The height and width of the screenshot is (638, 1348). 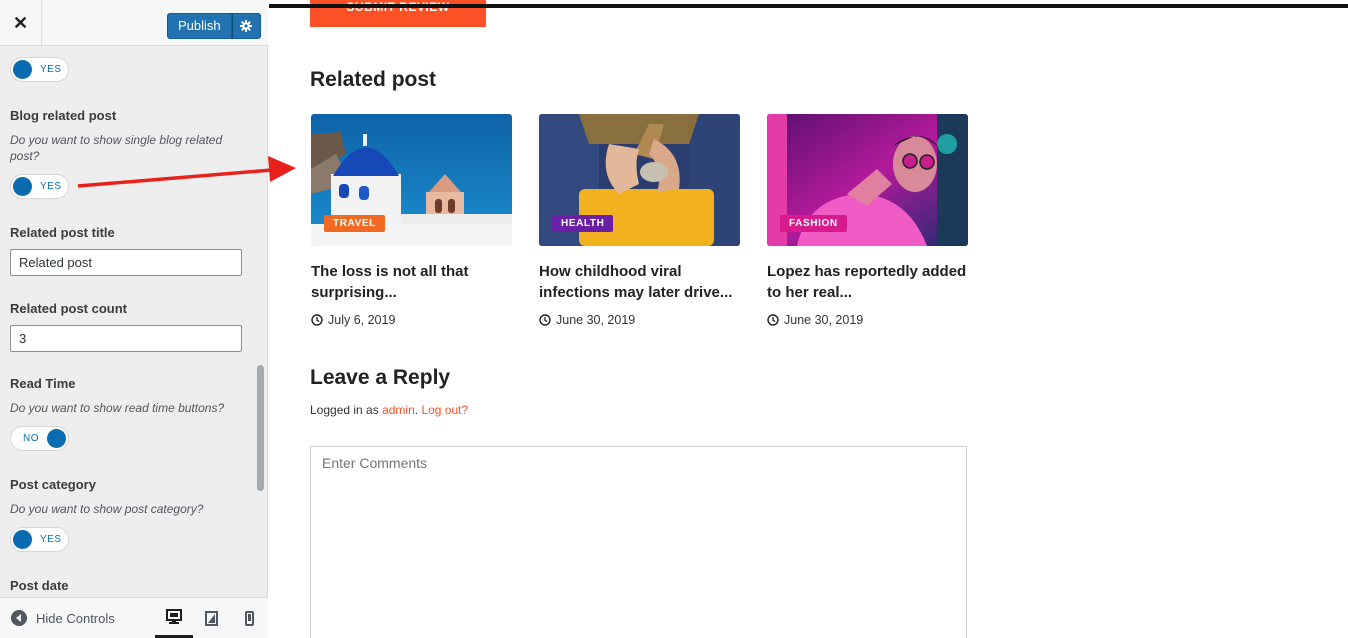 I want to click on toggle-blog-related-post: YES, so click(x=39, y=186).